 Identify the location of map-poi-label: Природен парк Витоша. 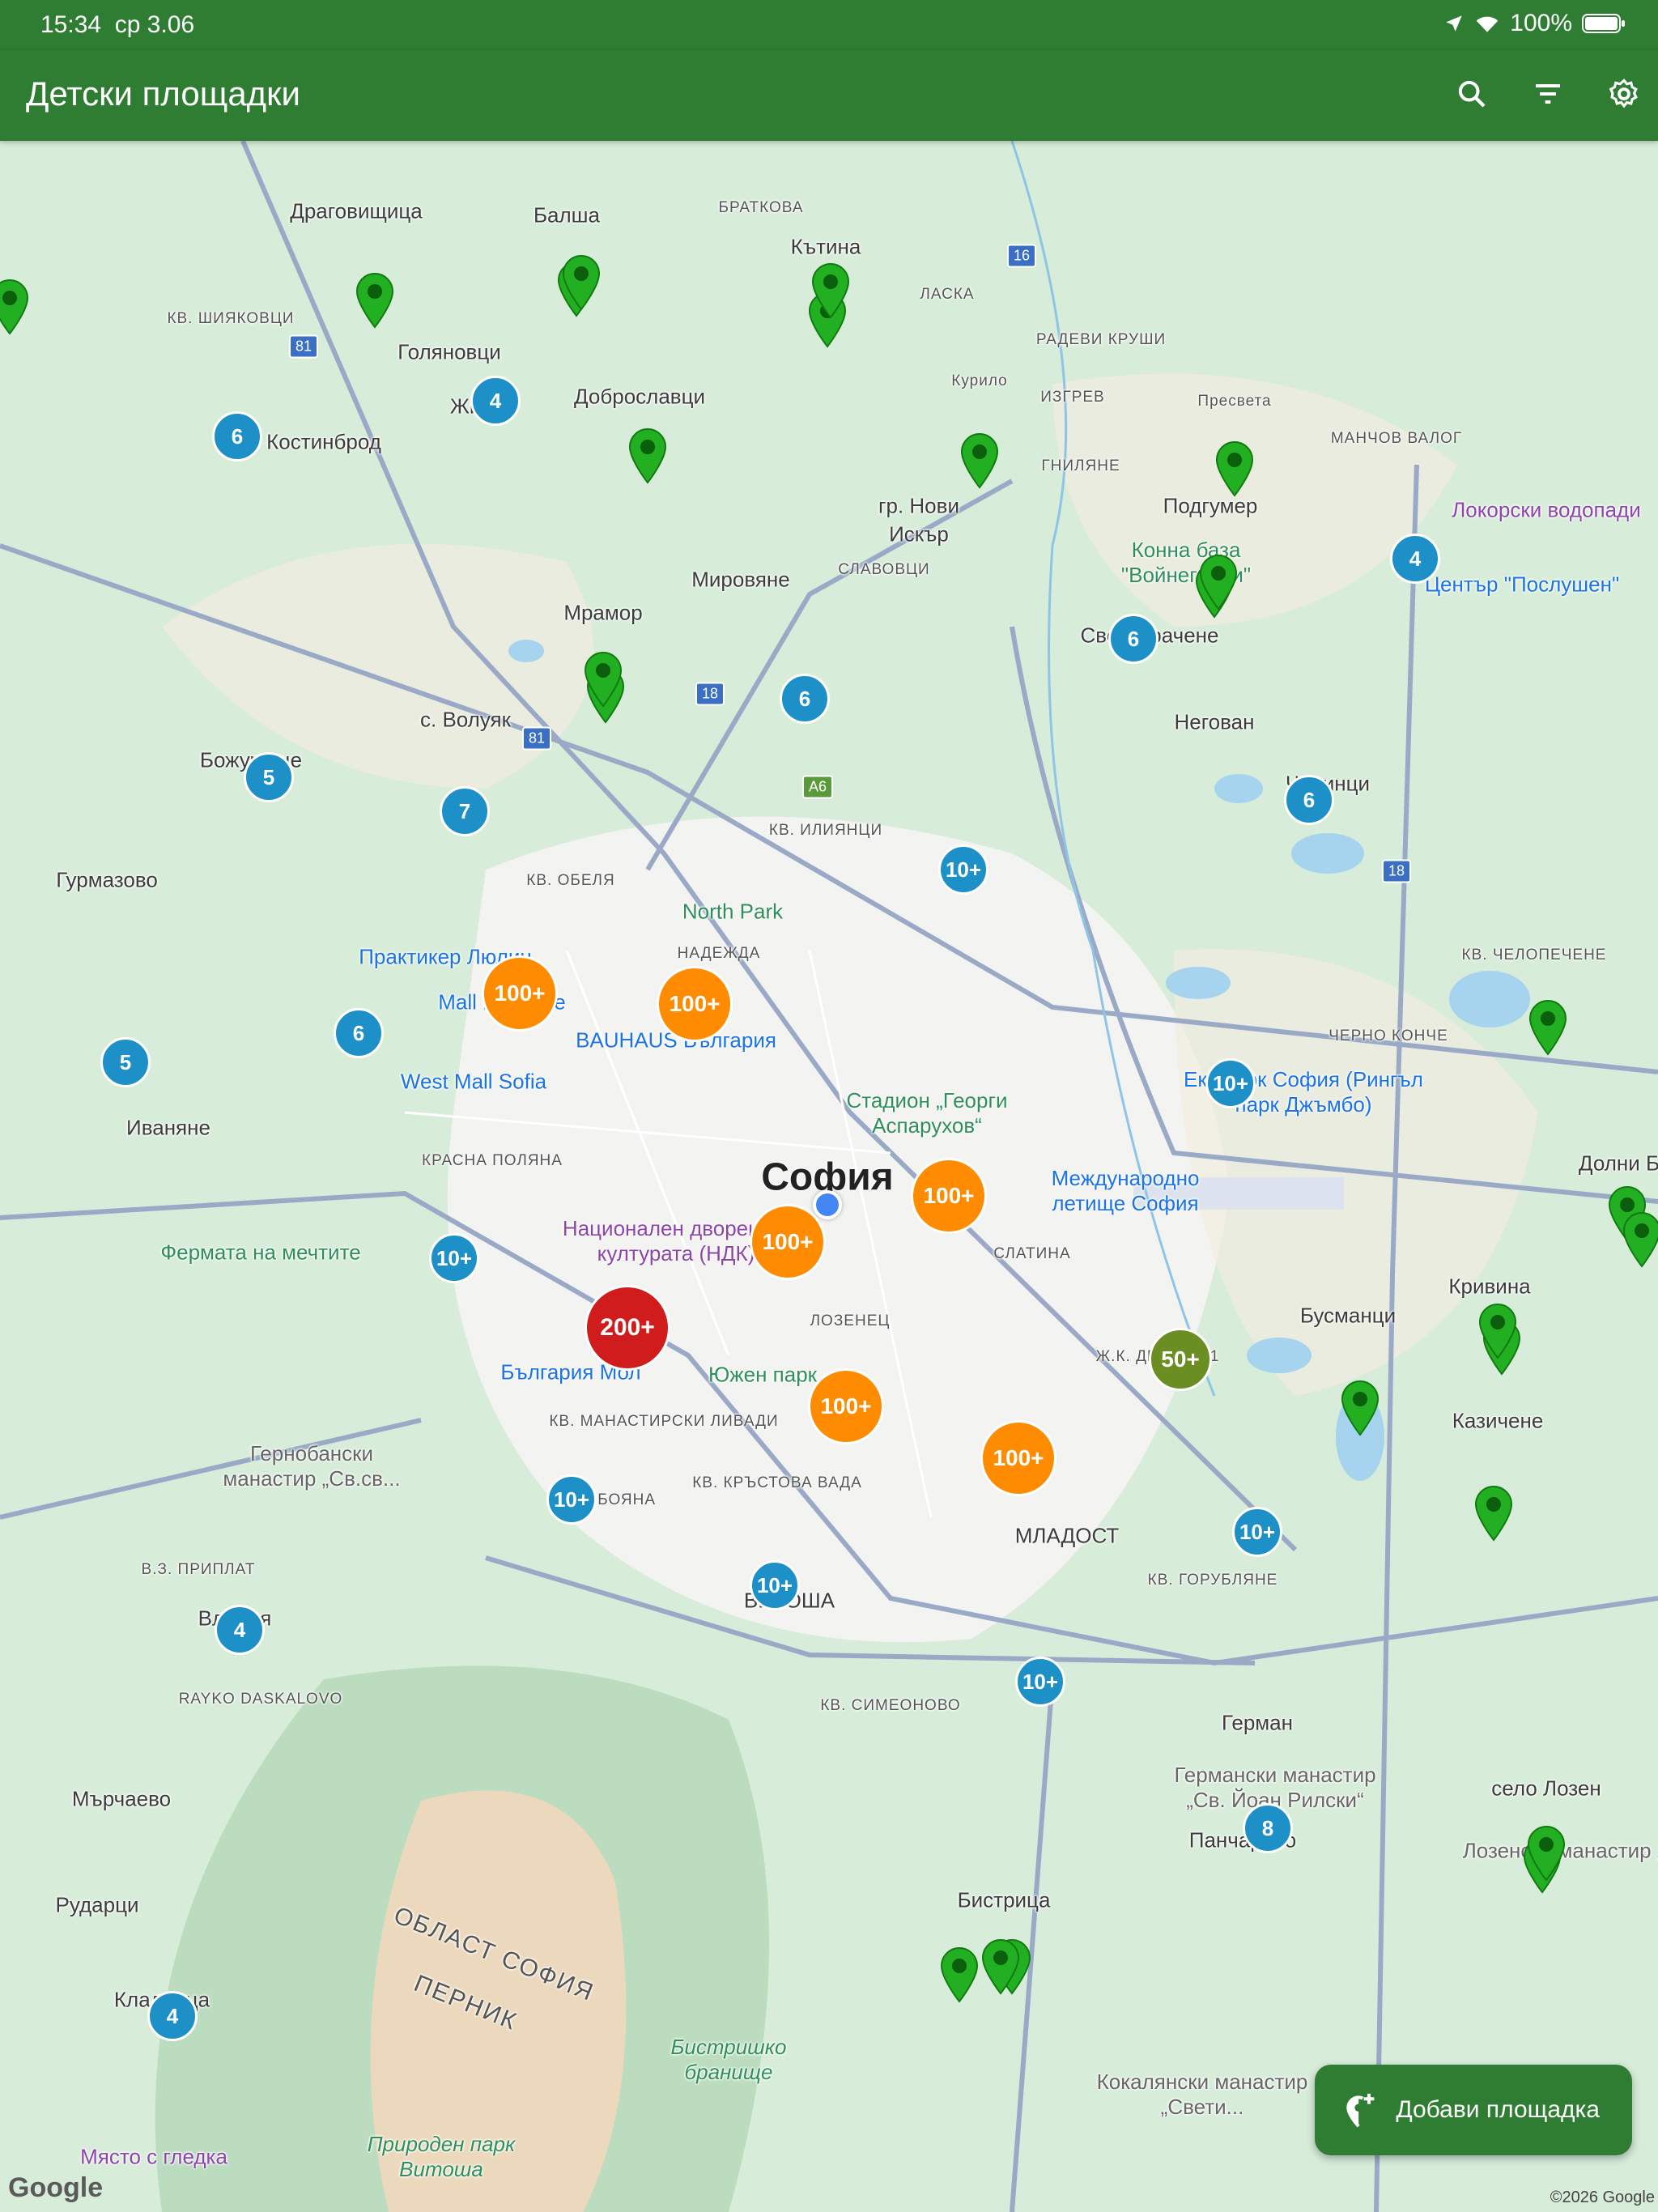
(441, 2156).